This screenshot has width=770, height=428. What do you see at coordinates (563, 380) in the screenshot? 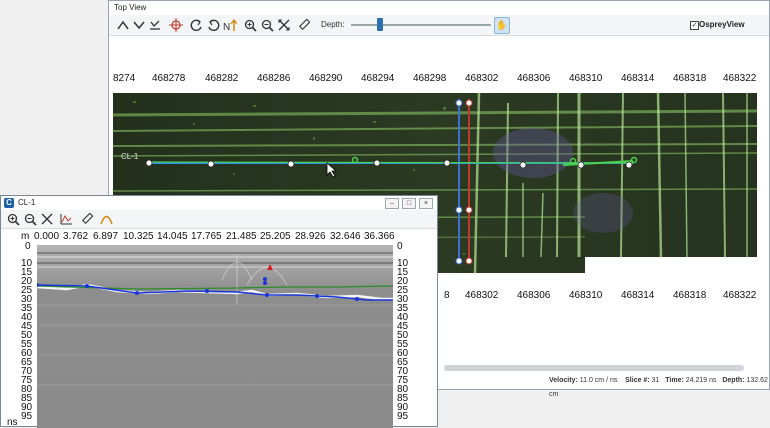
I see `velocity-label: Velocity:` at bounding box center [563, 380].